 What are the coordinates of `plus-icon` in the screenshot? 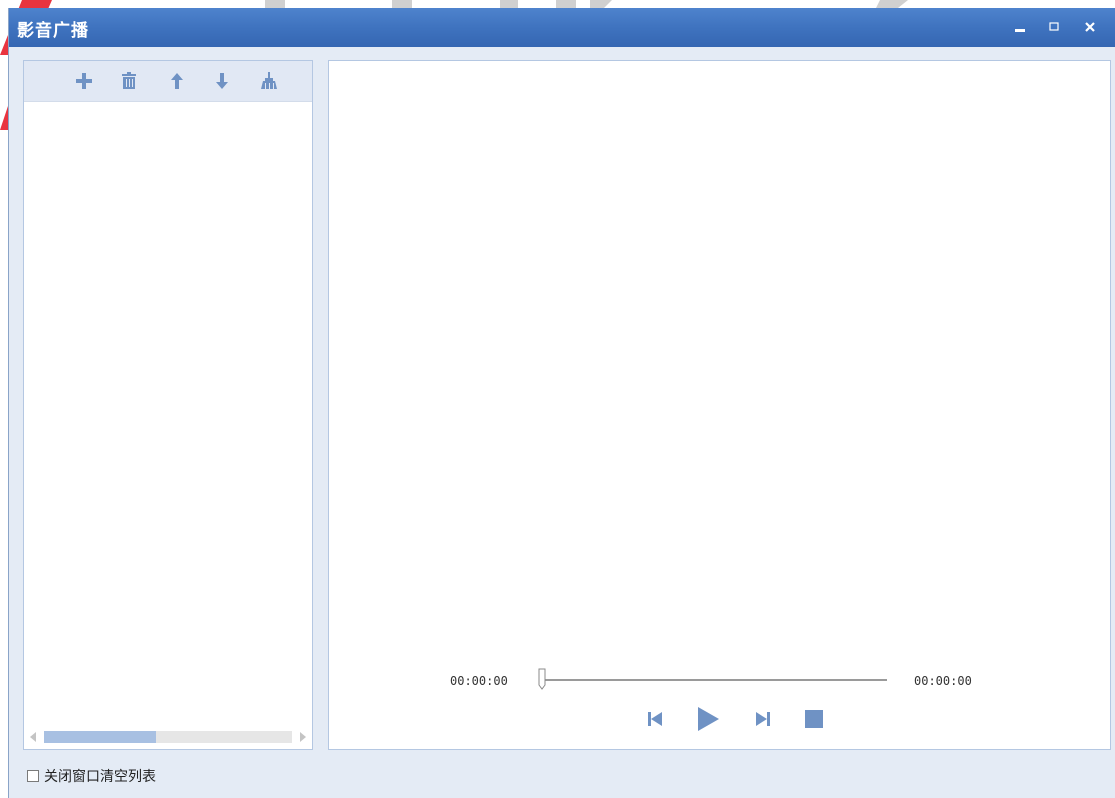 It's located at (84, 81).